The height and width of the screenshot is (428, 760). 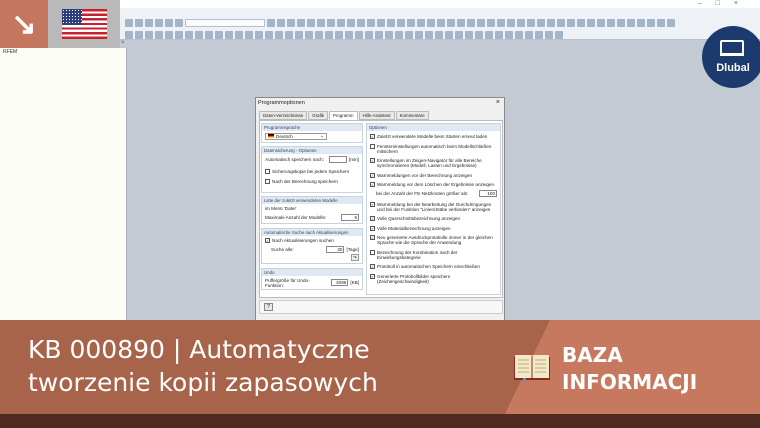 I want to click on close-icon: ×, so click(x=498, y=102).